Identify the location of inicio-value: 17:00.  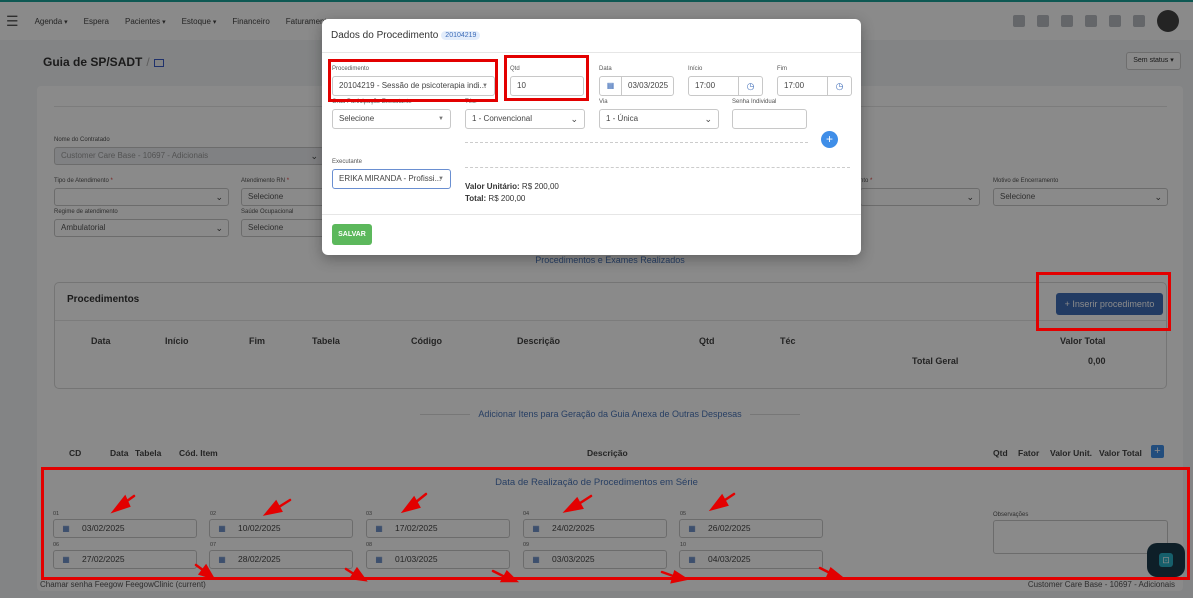
(705, 85).